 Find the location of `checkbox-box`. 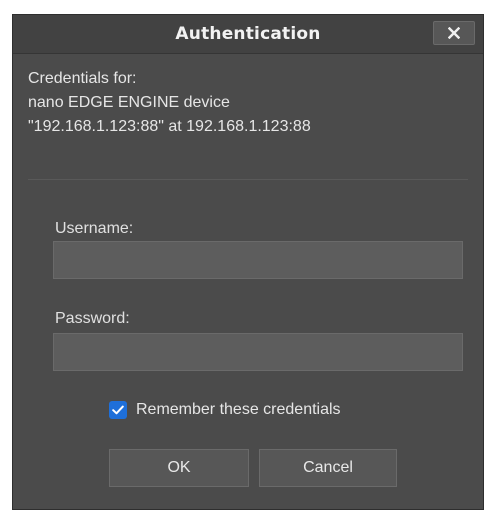

checkbox-box is located at coordinates (118, 410).